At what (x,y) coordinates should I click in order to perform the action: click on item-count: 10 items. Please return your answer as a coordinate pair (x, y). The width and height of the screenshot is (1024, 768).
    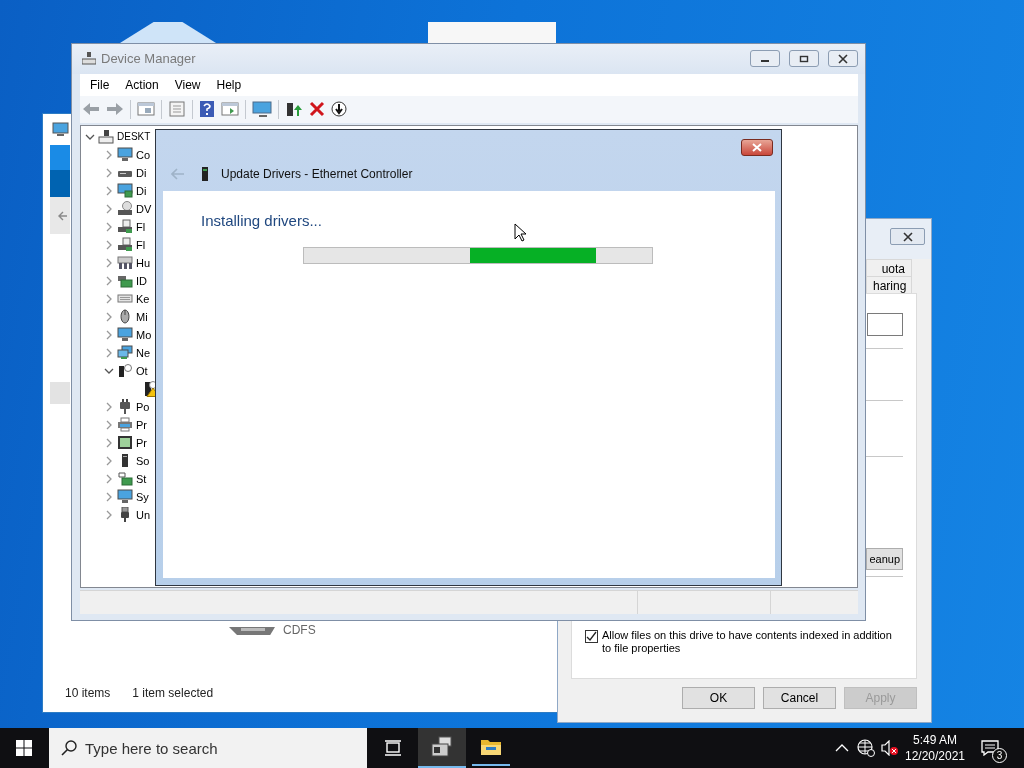
    Looking at the image, I should click on (88, 693).